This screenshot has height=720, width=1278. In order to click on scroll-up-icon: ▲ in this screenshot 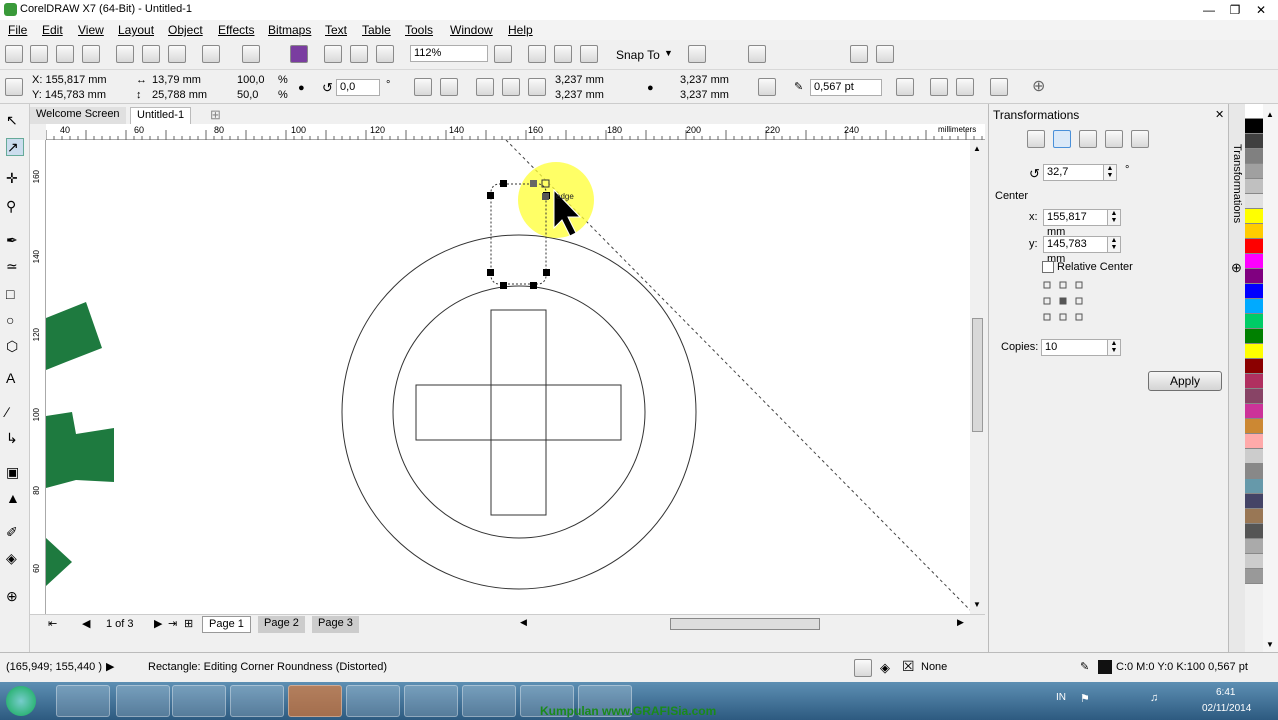, I will do `click(1270, 114)`.